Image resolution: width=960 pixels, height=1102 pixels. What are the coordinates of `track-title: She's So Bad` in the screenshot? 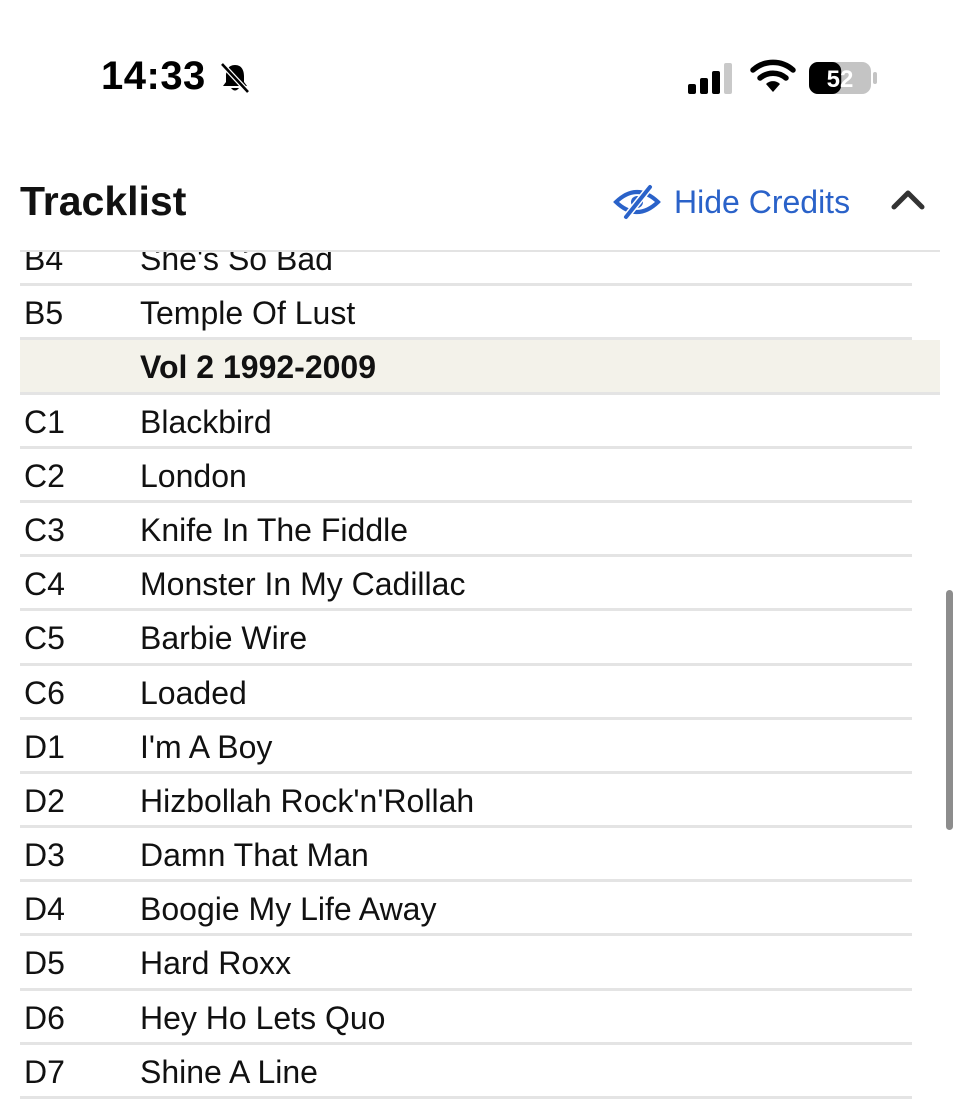 It's located at (236, 263).